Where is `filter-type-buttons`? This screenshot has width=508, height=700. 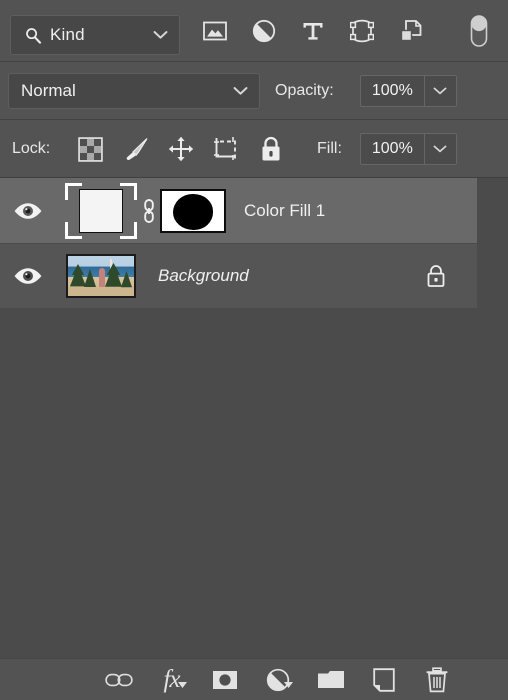 filter-type-buttons is located at coordinates (312, 31).